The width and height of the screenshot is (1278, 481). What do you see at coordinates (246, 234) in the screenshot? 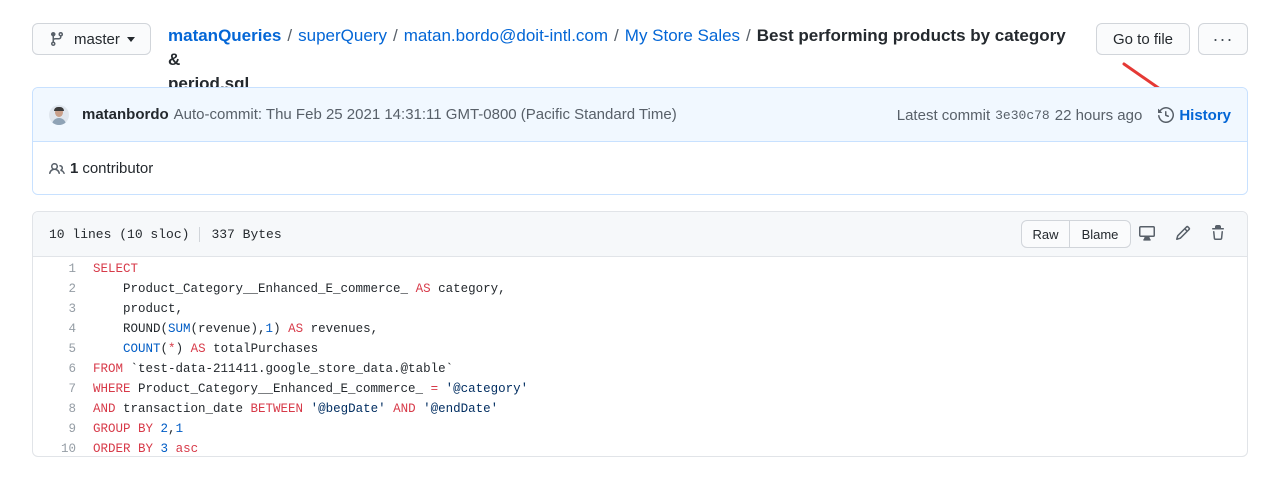
I see `file-size: 337 Bytes` at bounding box center [246, 234].